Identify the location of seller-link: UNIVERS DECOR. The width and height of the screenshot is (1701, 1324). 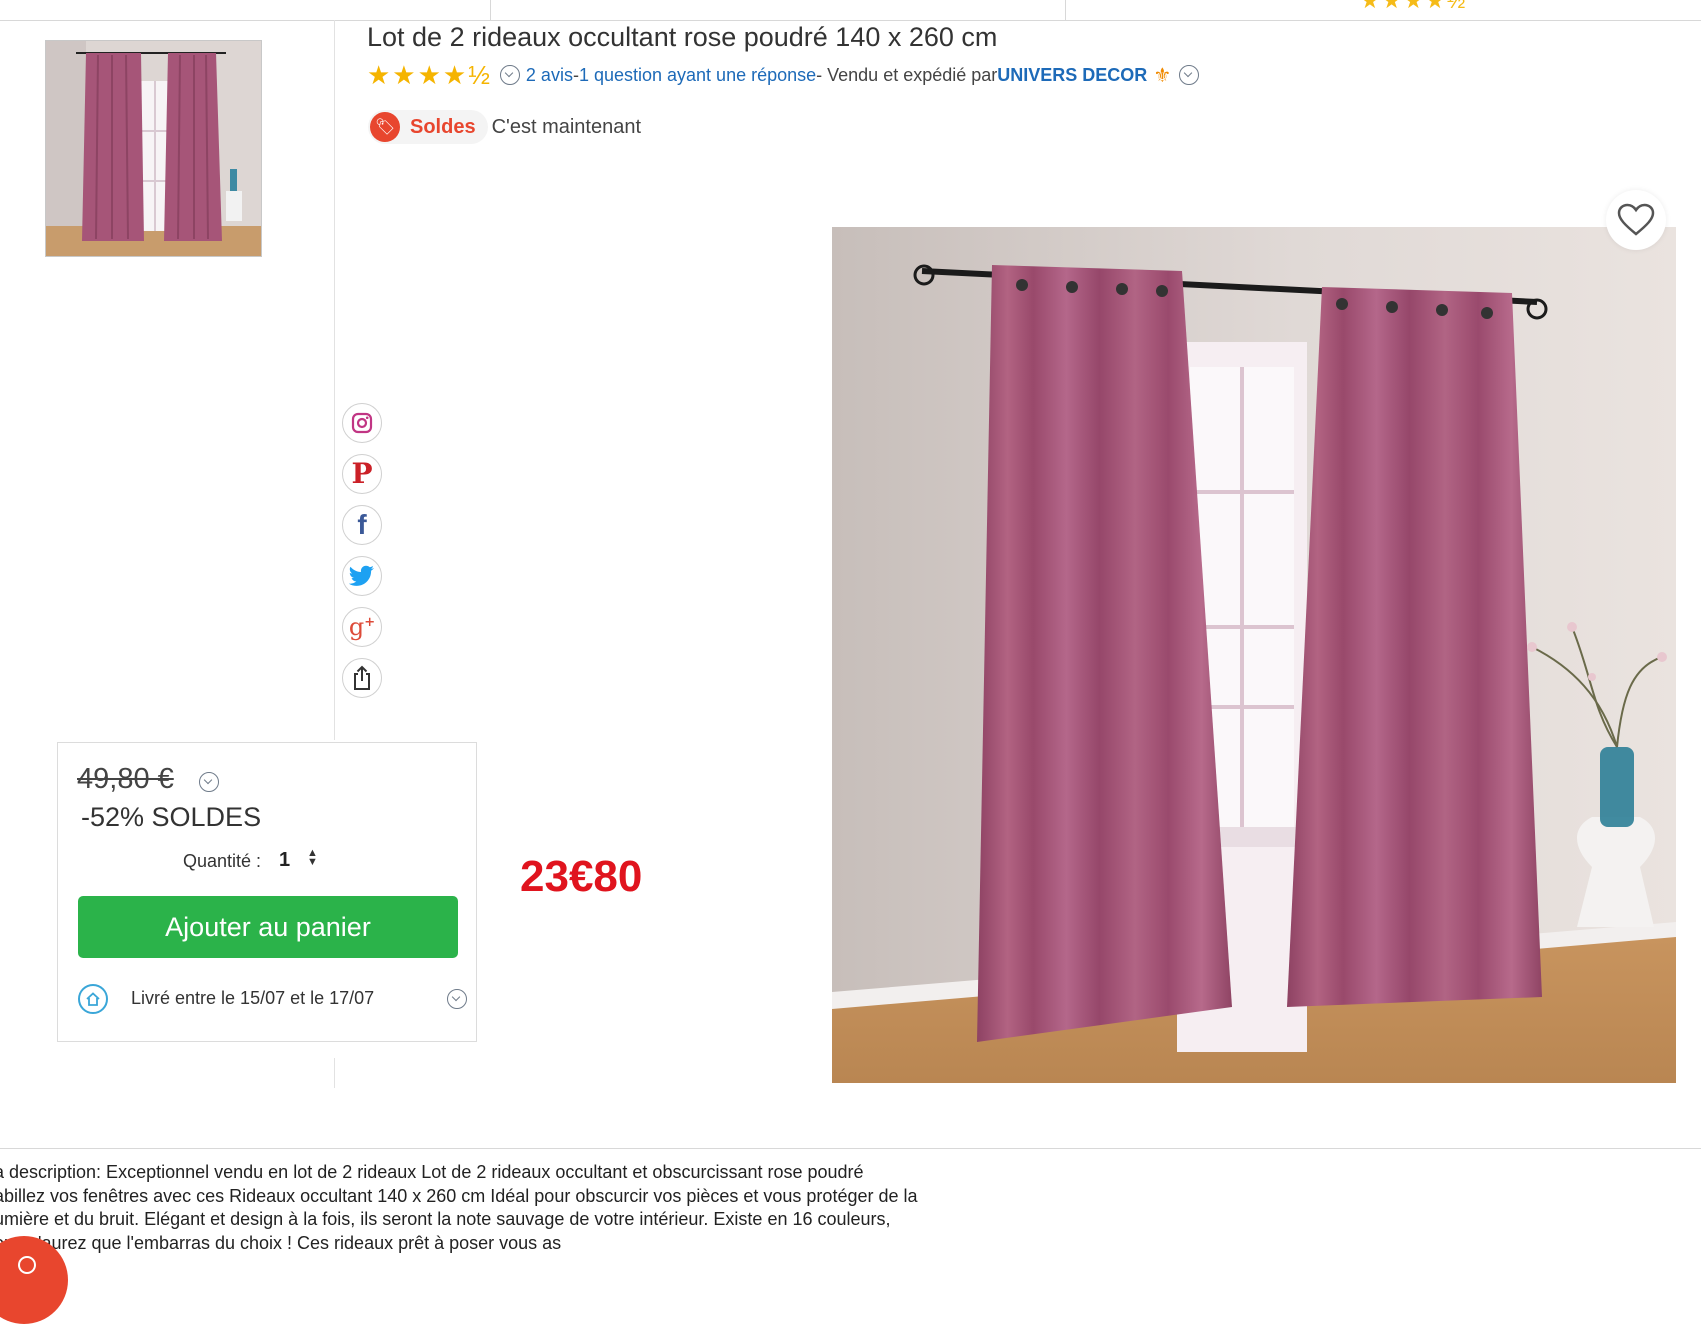
(1072, 75).